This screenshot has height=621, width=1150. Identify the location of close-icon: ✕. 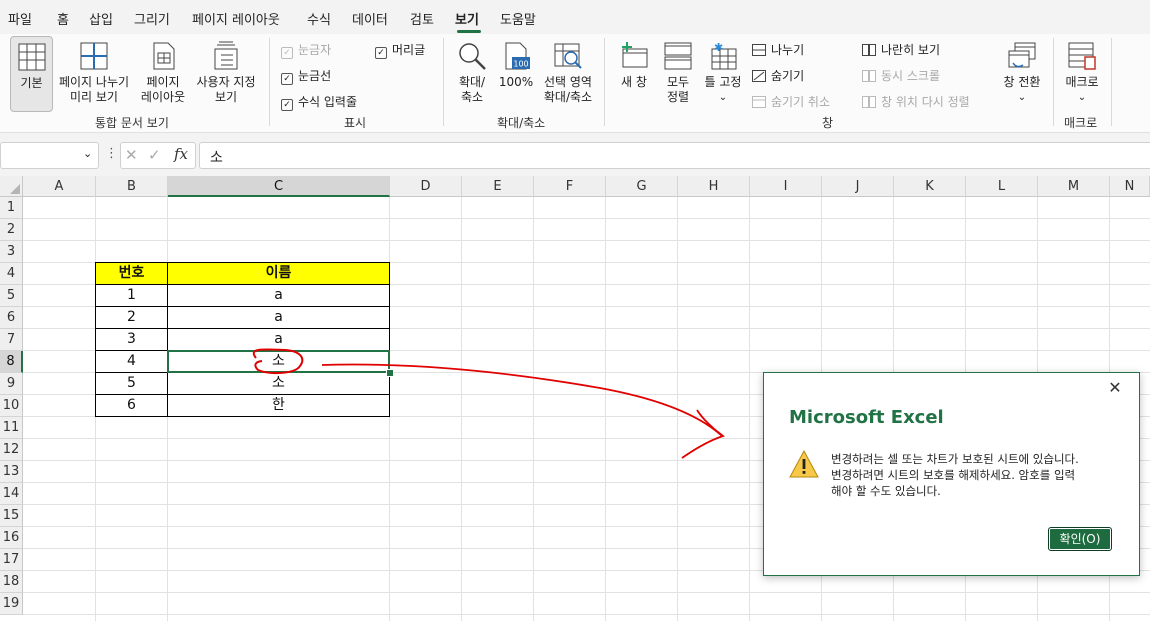
(1115, 388).